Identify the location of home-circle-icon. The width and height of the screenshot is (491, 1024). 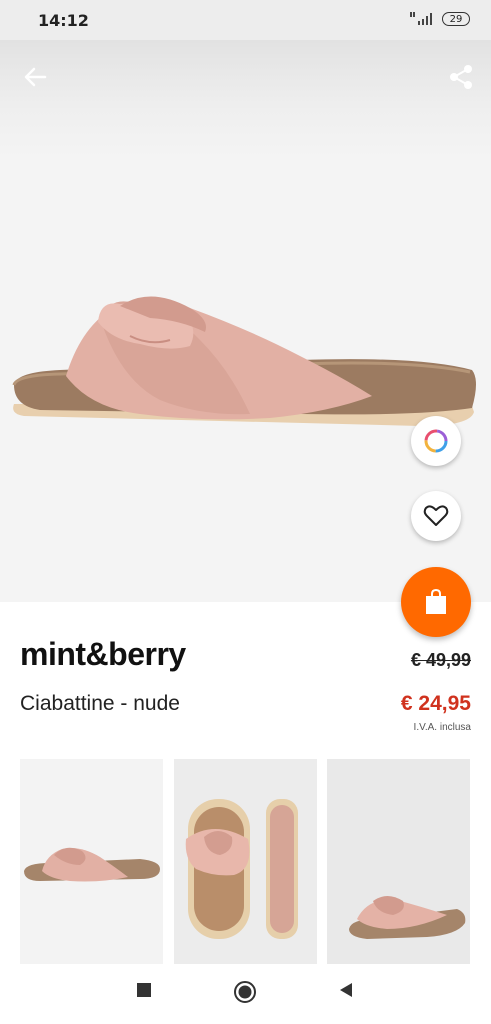
(245, 992).